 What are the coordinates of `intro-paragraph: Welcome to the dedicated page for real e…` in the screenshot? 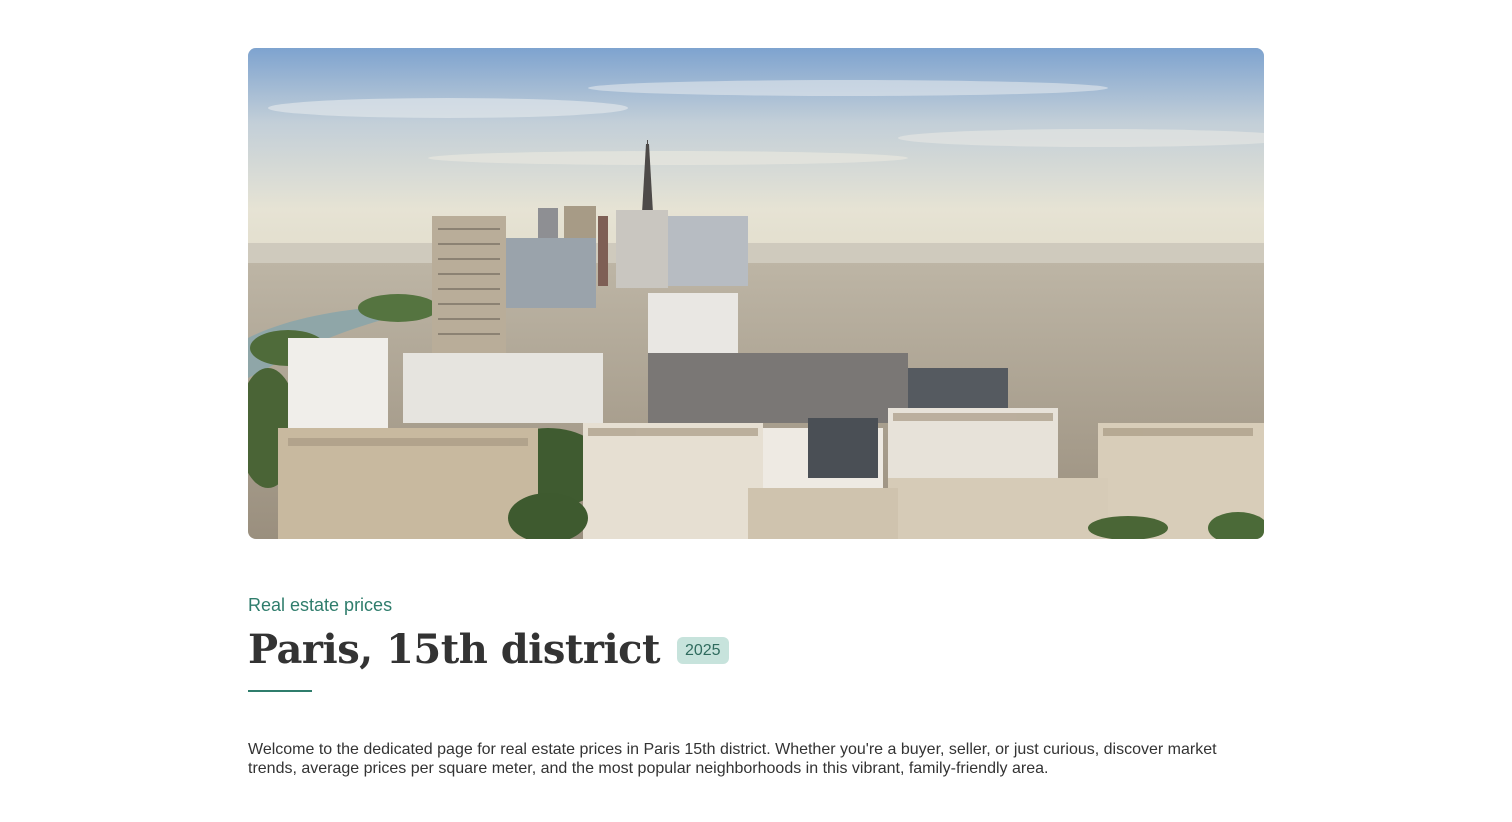 It's located at (732, 759).